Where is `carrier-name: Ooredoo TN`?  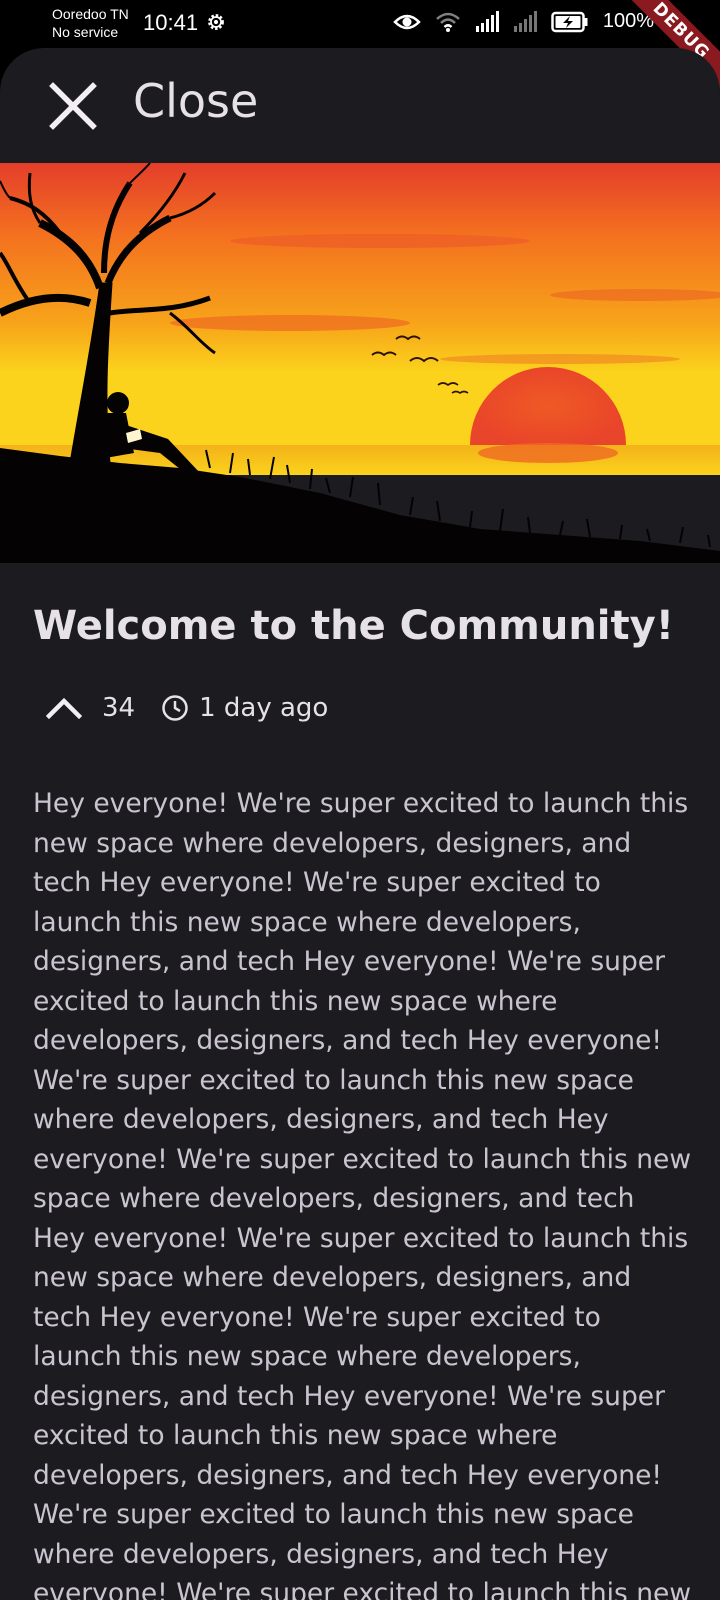
carrier-name: Ooredoo TN is located at coordinates (90, 14).